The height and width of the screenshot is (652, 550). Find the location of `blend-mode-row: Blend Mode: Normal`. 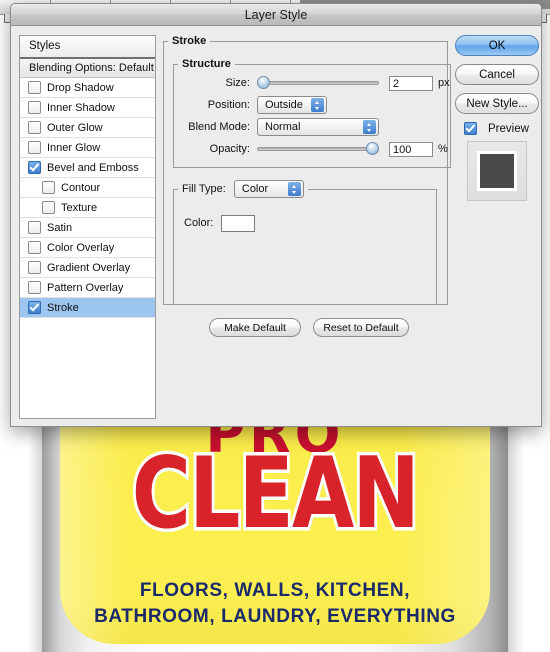

blend-mode-row: Blend Mode: Normal is located at coordinates (314, 127).